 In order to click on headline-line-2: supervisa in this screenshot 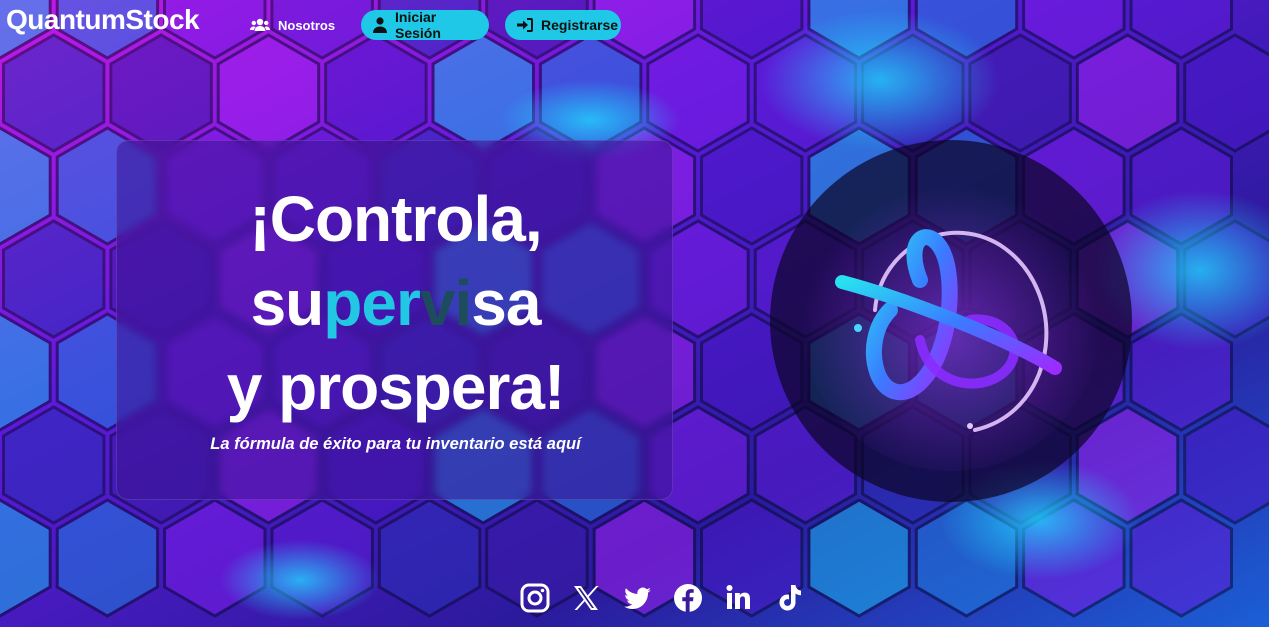, I will do `click(395, 303)`.